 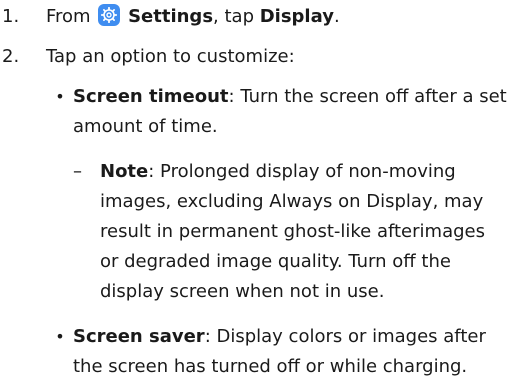 What do you see at coordinates (296, 16) in the screenshot?
I see `display-label: Display` at bounding box center [296, 16].